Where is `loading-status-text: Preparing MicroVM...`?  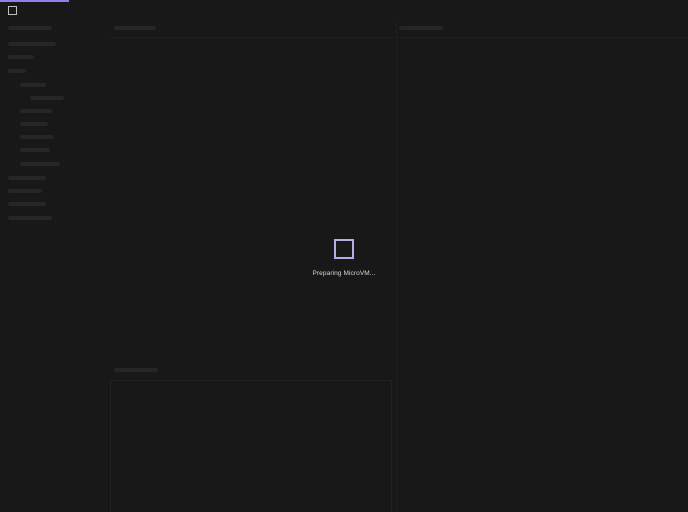
loading-status-text: Preparing MicroVM... is located at coordinates (344, 273).